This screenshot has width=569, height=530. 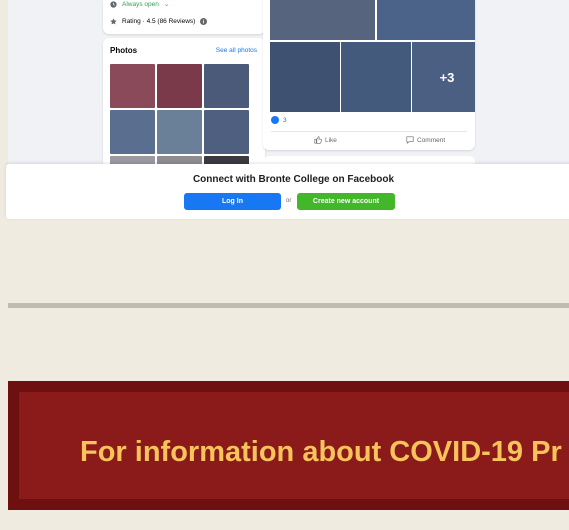 What do you see at coordinates (288, 305) in the screenshot?
I see `horizontal-divider` at bounding box center [288, 305].